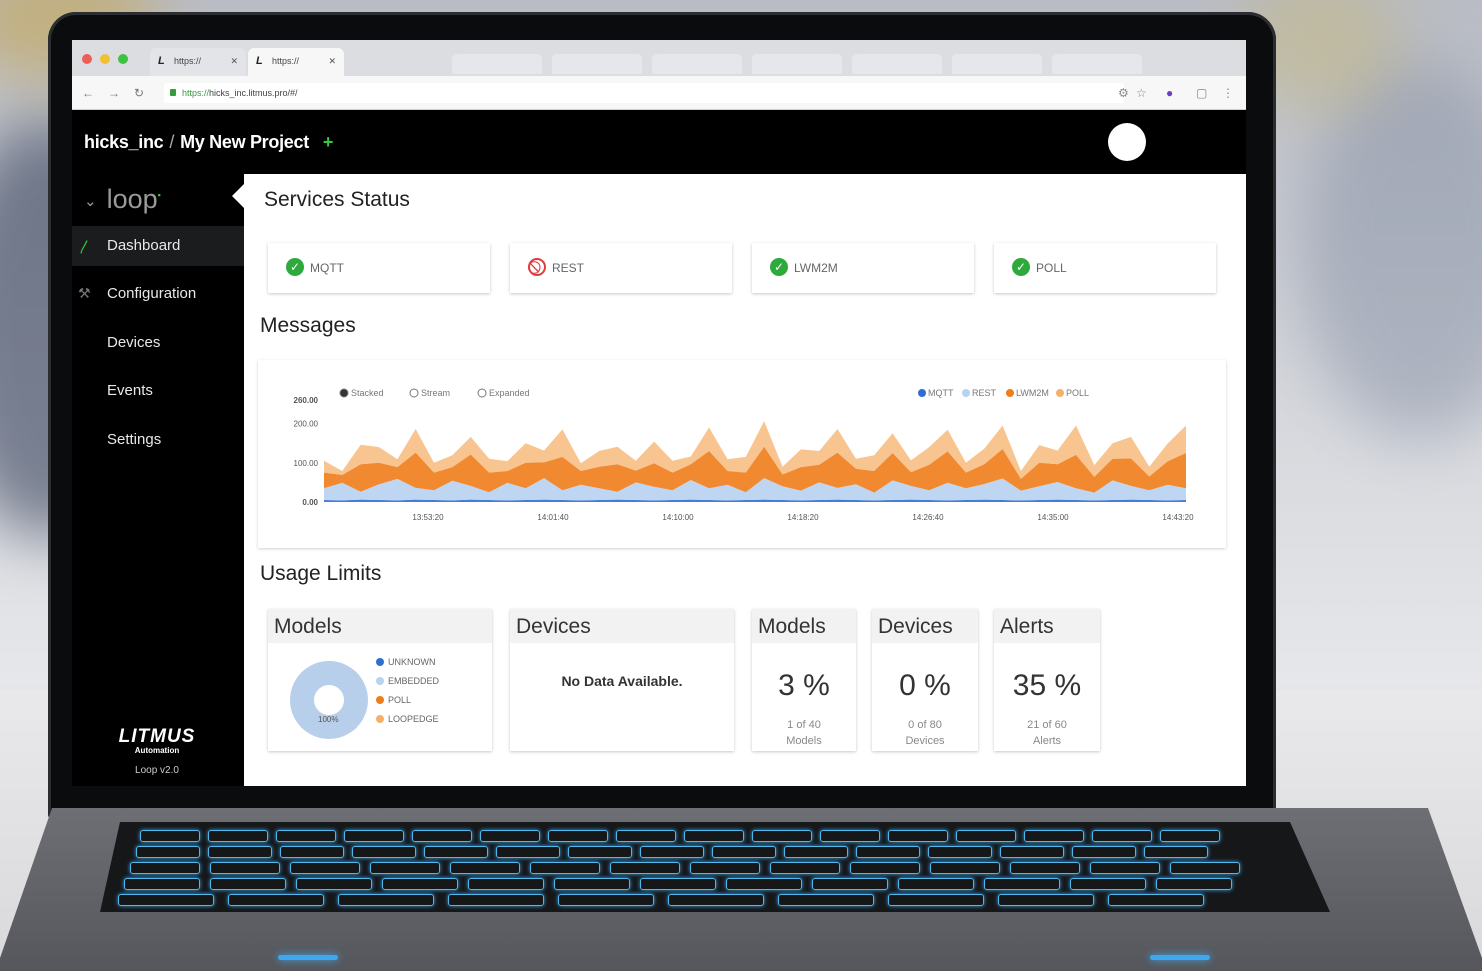 The height and width of the screenshot is (971, 1482). I want to click on legend-item: UNKNOWN, so click(407, 662).